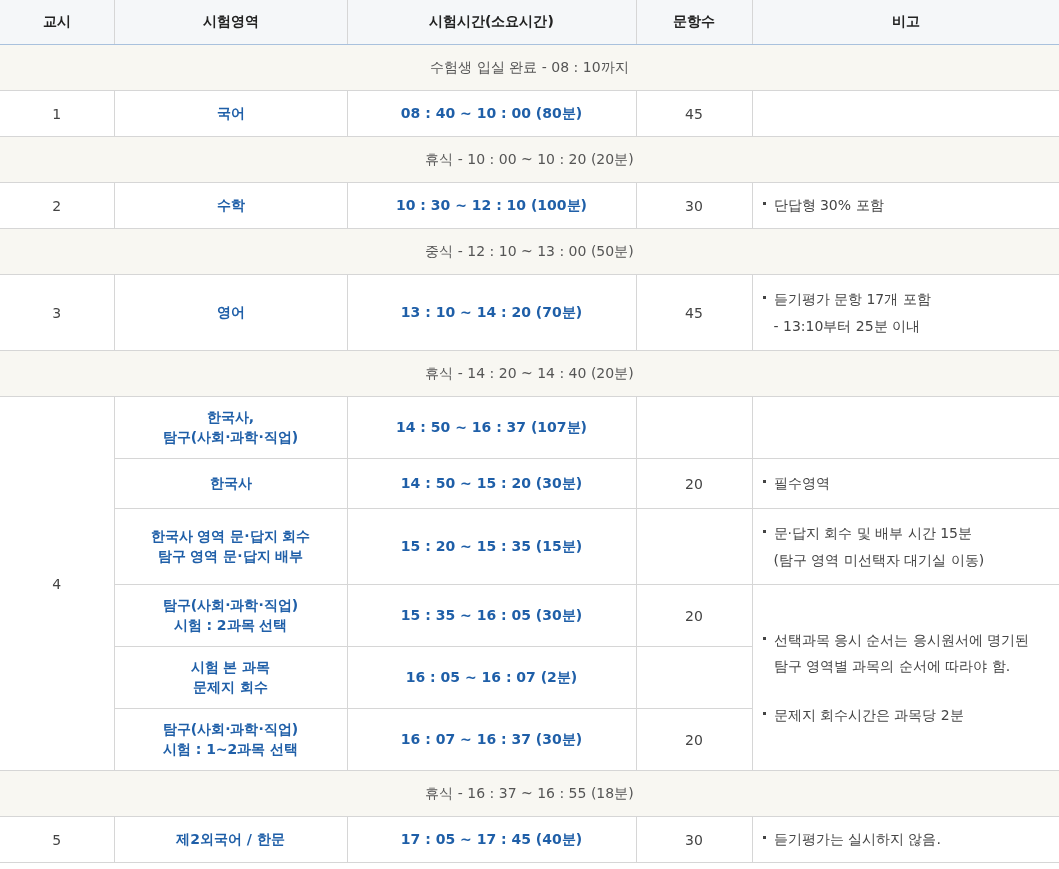 This screenshot has height=869, width=1059. What do you see at coordinates (491, 839) in the screenshot?
I see `table-cell: 17 : 05 ~ 17 : 45 (40분)` at bounding box center [491, 839].